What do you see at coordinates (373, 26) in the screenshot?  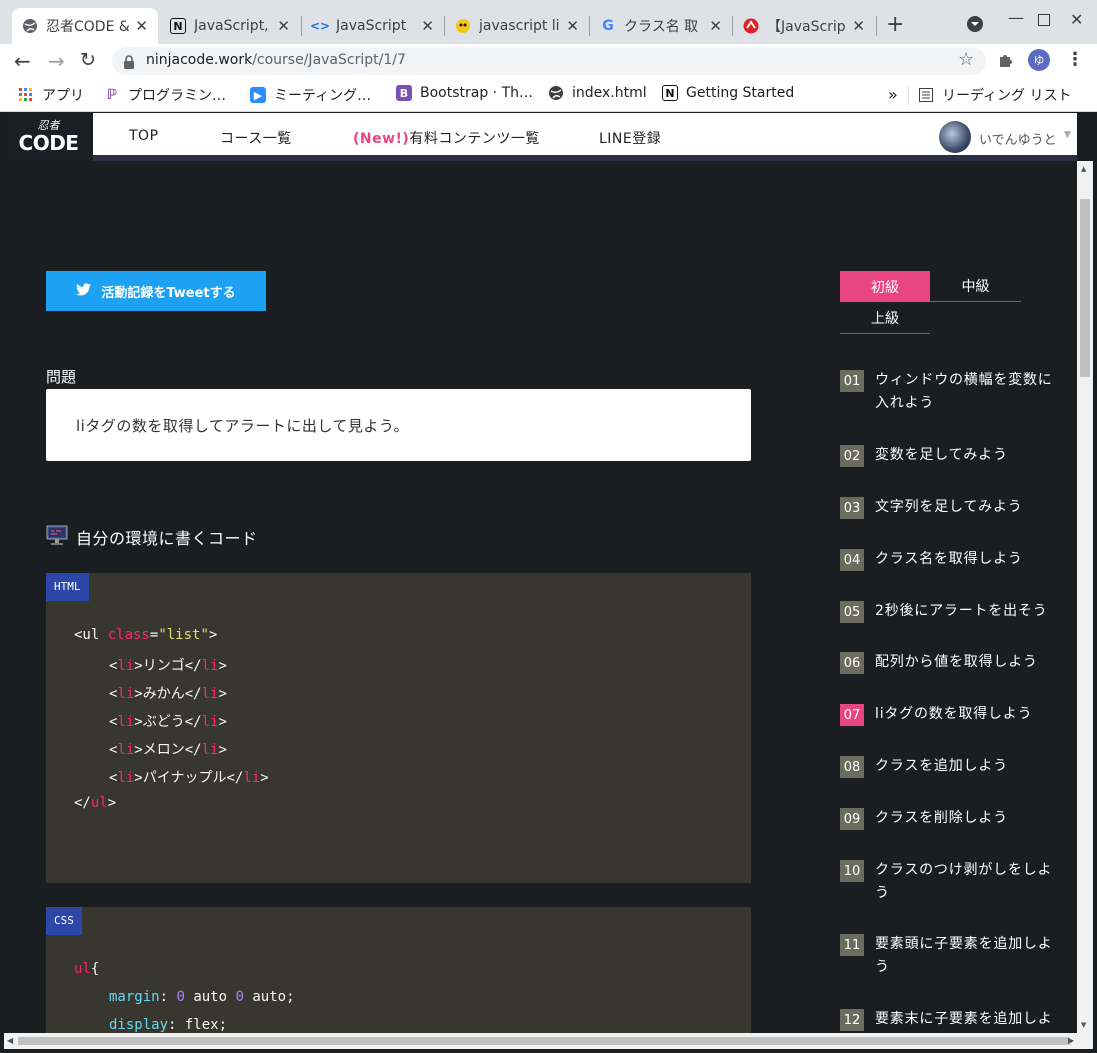 I see `tab-javascript-code: <> JavaScript ✕` at bounding box center [373, 26].